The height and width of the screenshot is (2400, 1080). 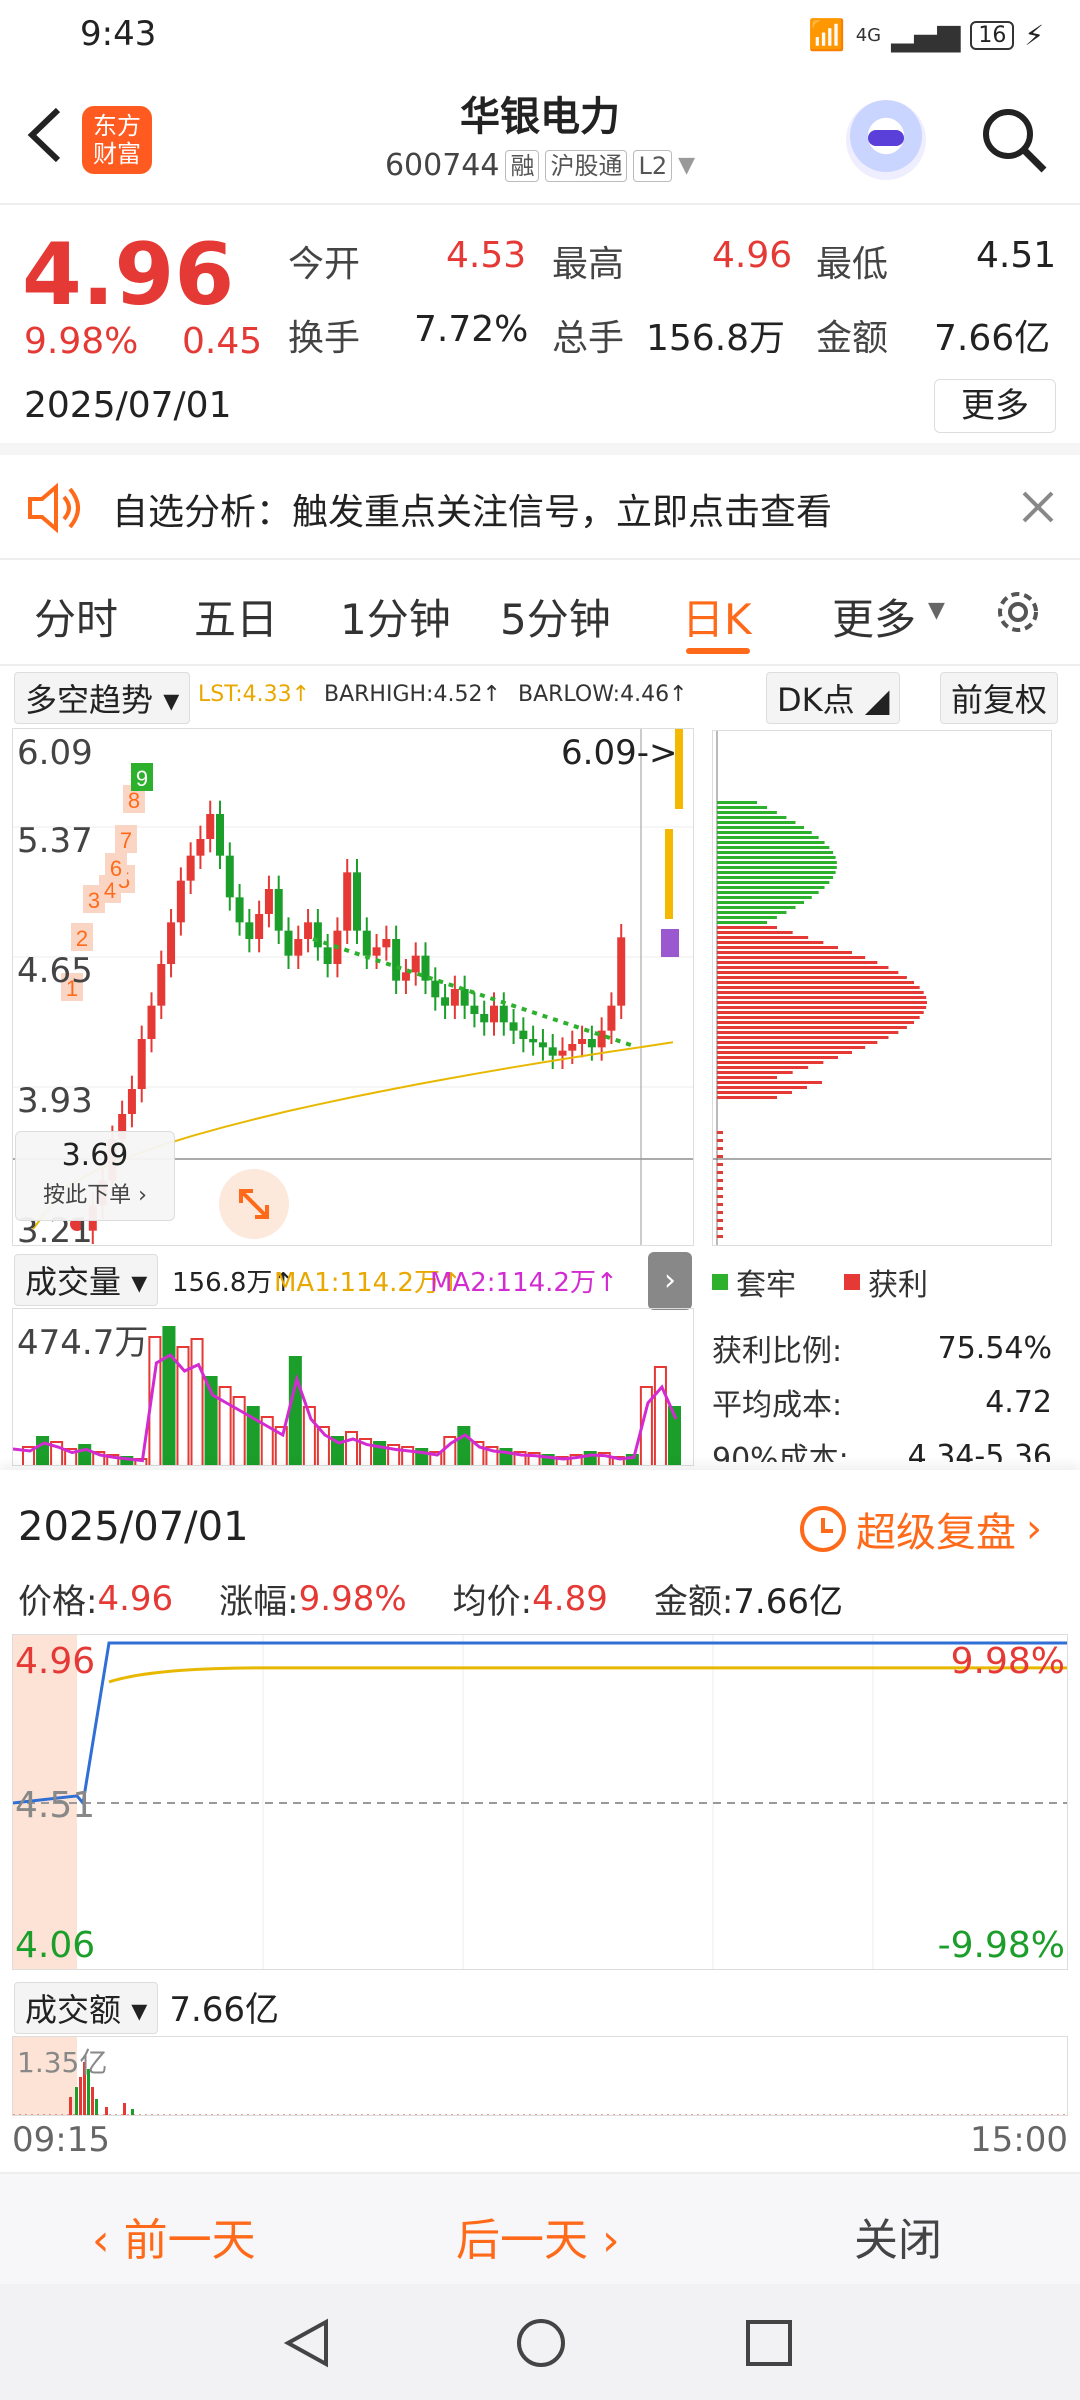 I want to click on search-icon, so click(x=1014, y=140).